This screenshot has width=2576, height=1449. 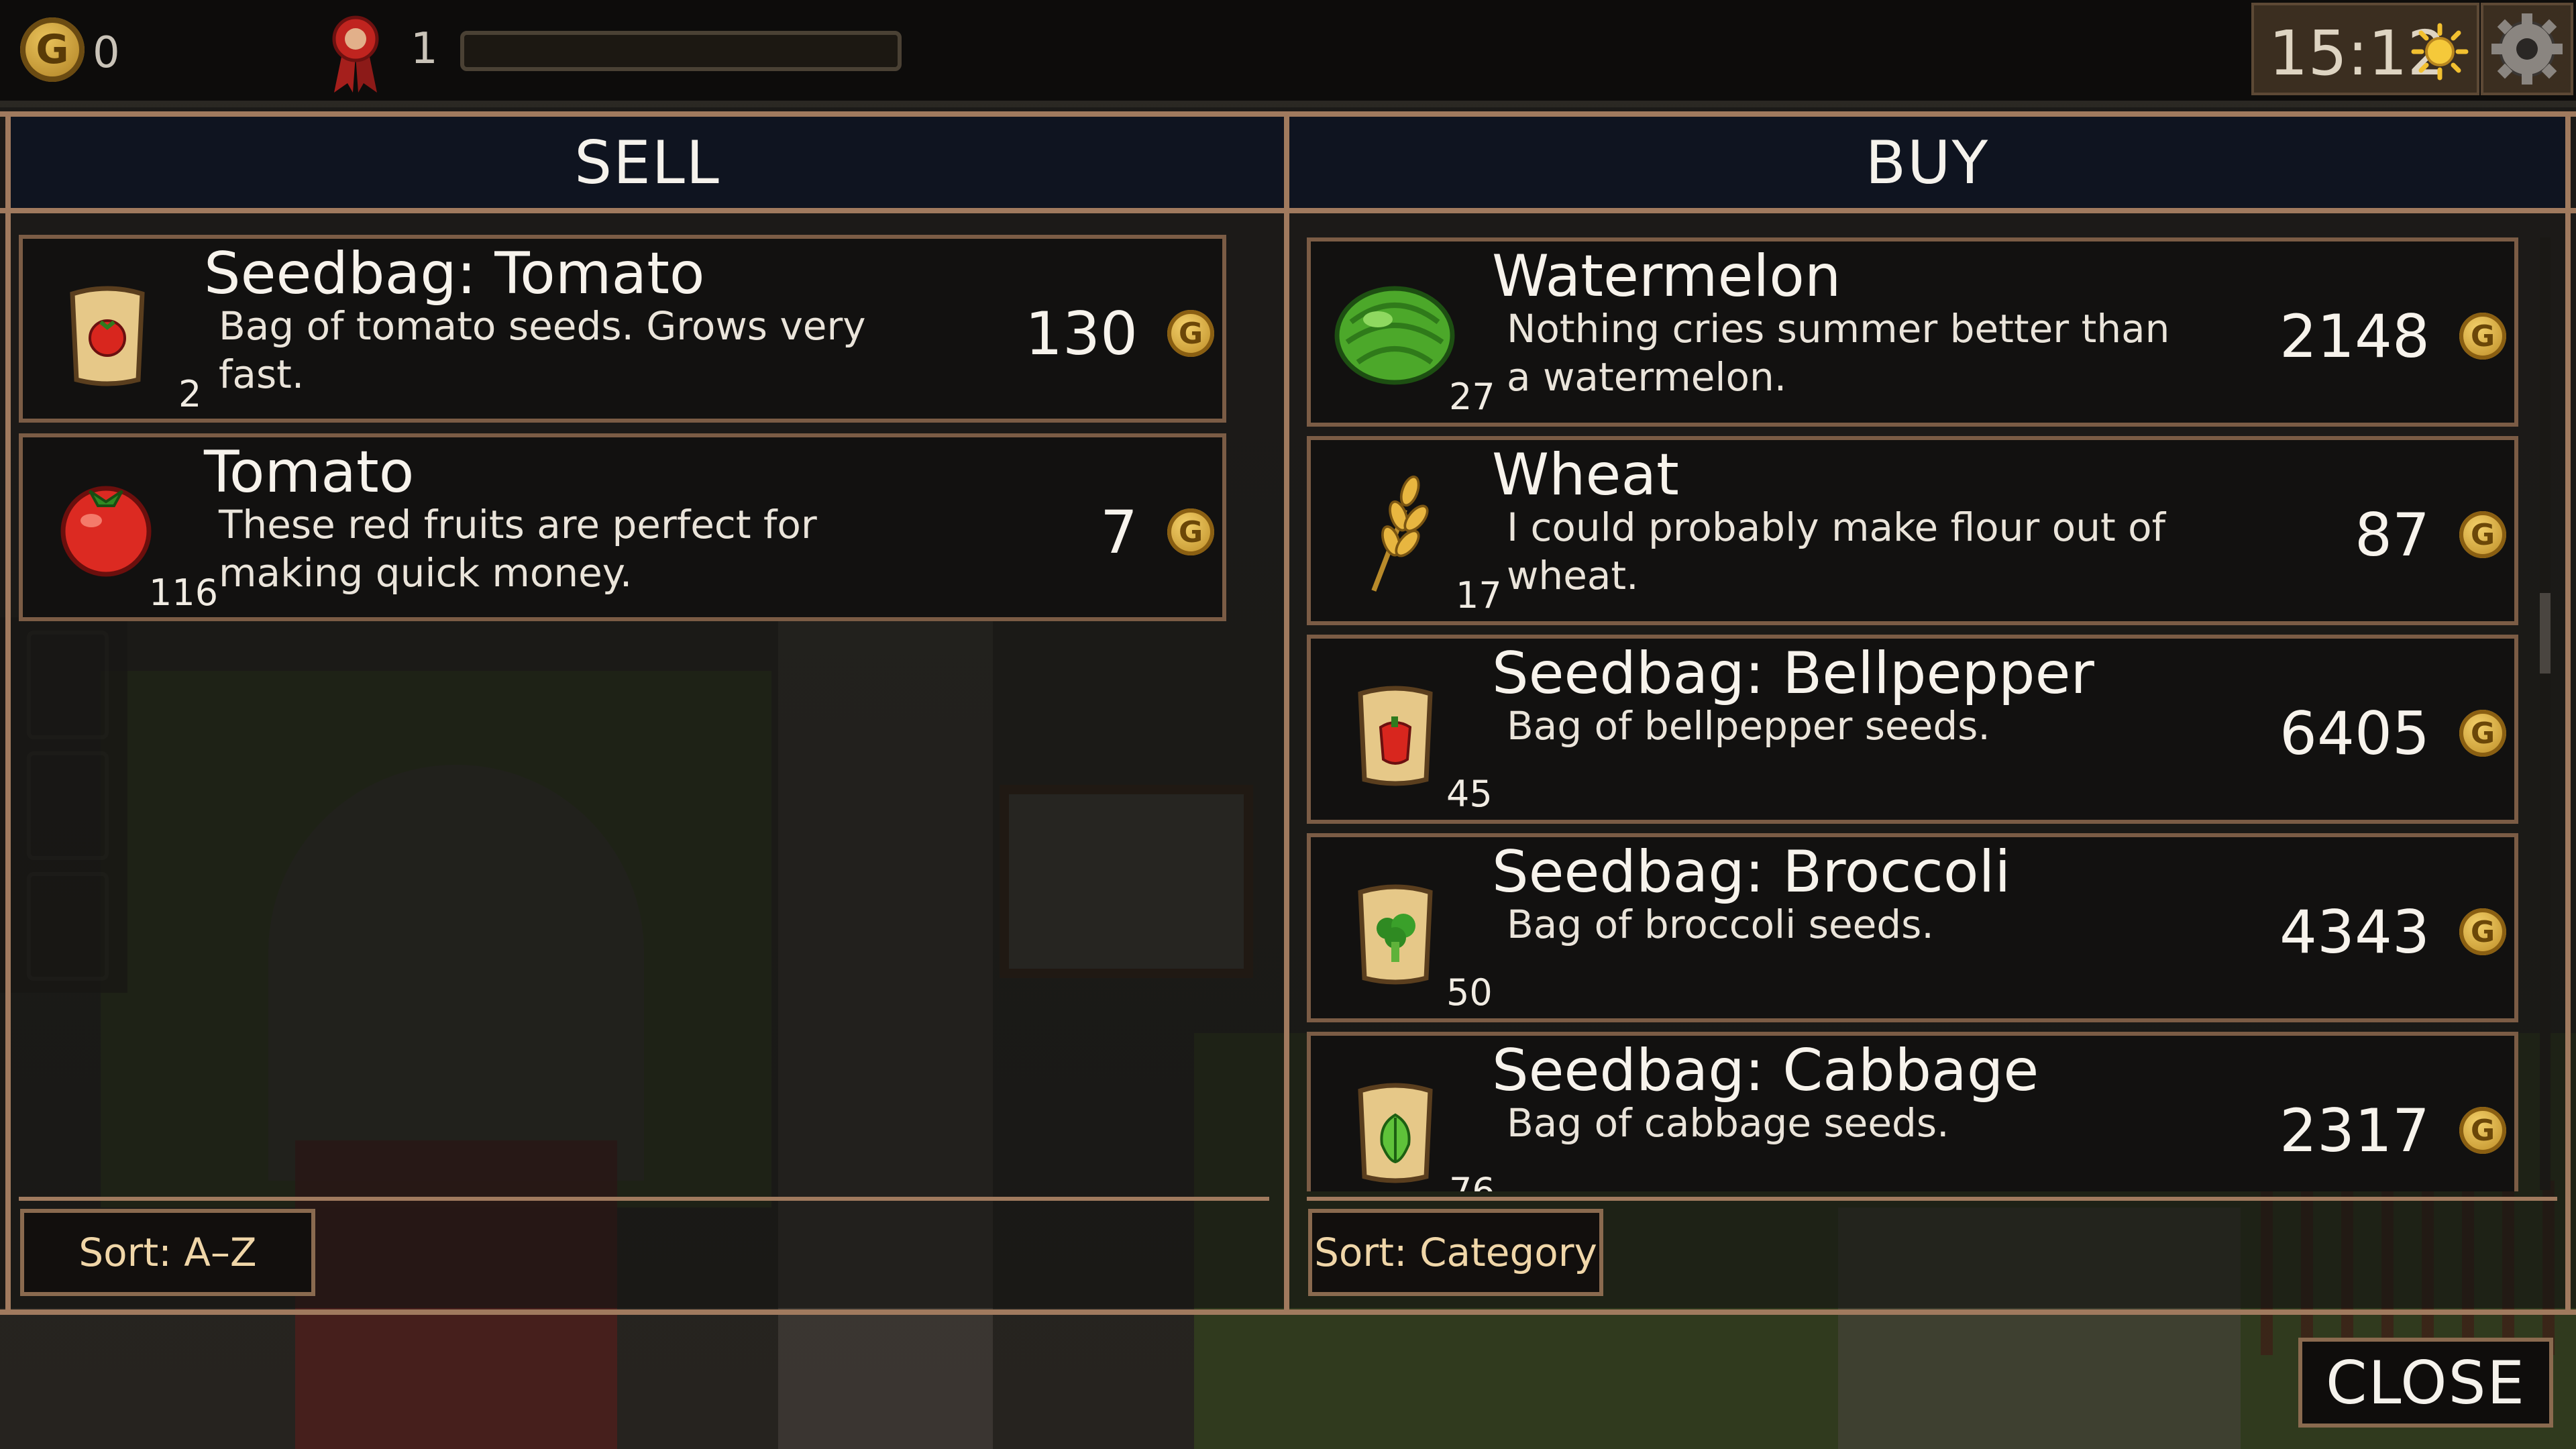 I want to click on frame-divider, so click(x=1286, y=713).